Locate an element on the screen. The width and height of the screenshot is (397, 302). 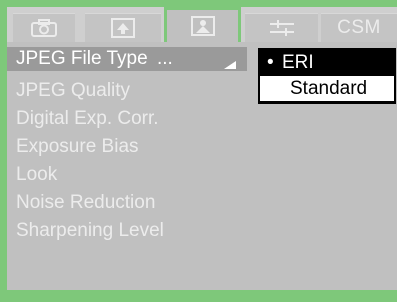
tab-image-settings is located at coordinates (202, 24).